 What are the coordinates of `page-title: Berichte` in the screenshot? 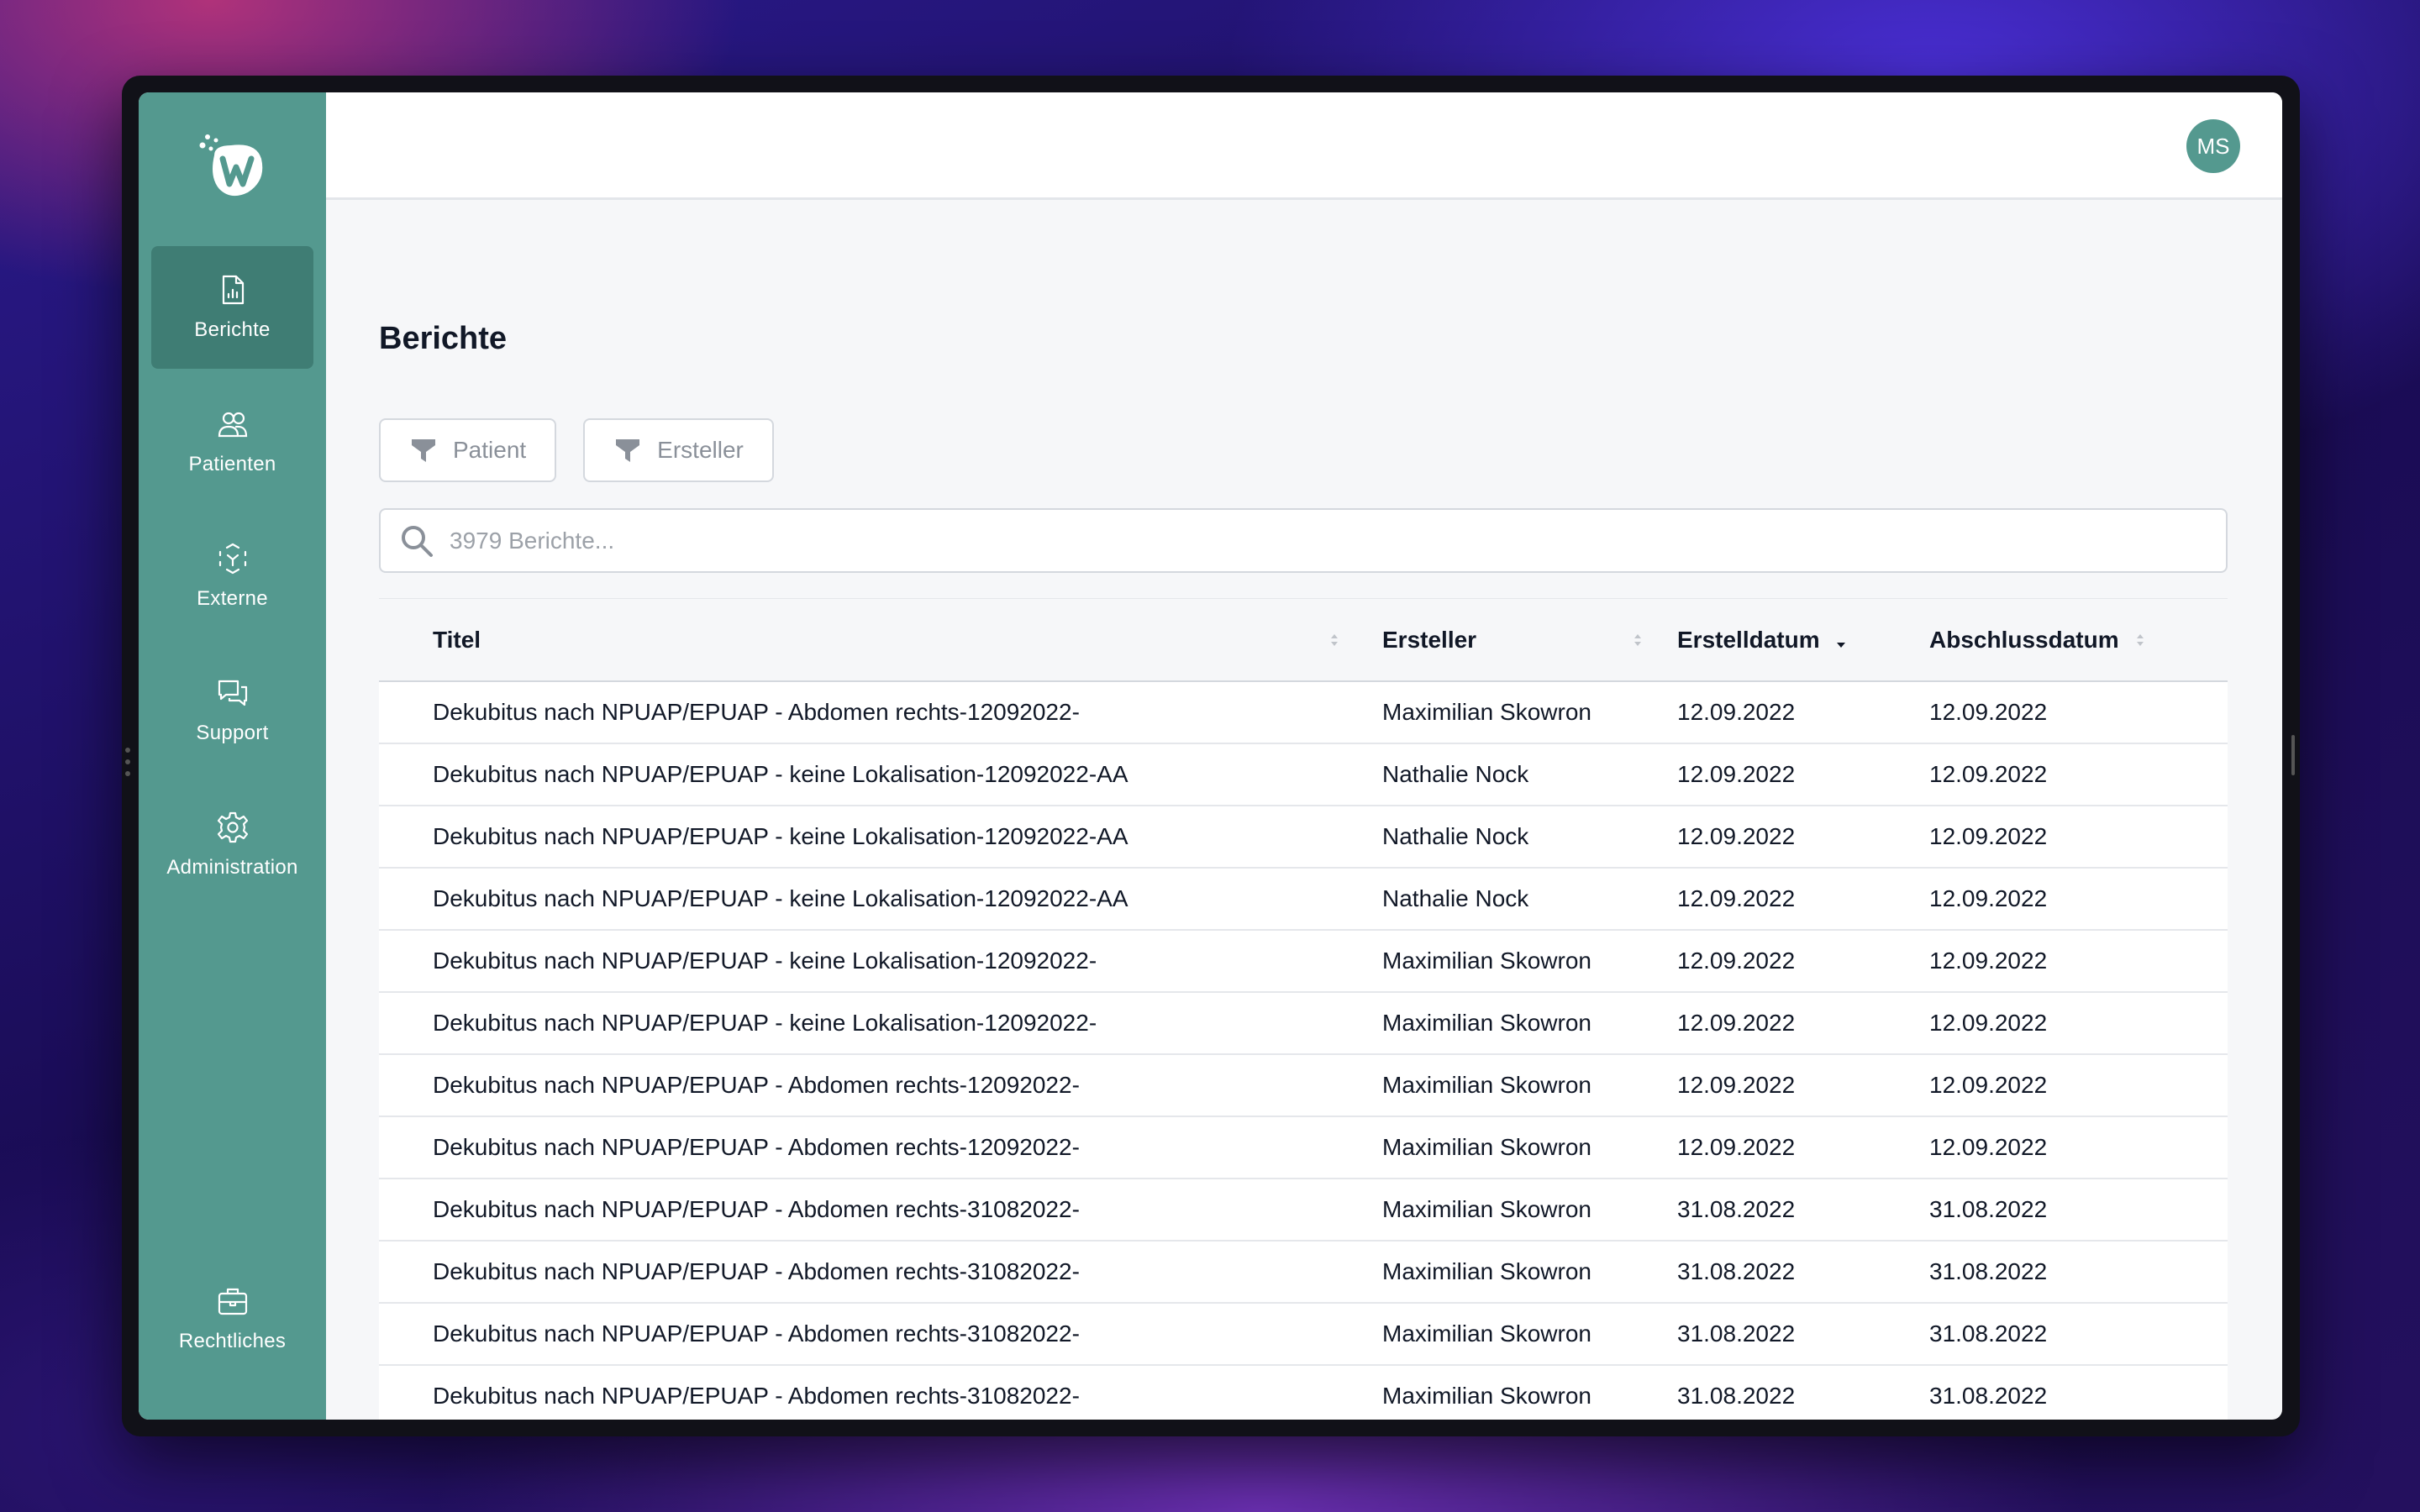 It's located at (443, 338).